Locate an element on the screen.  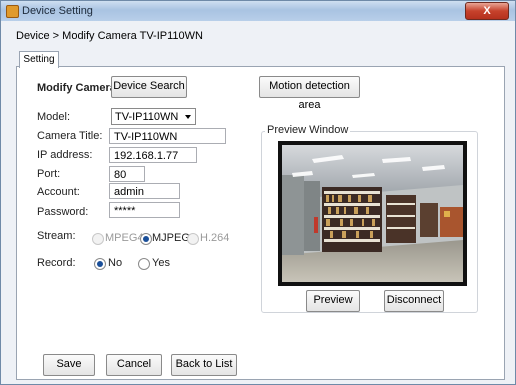
ip-address-field: 192.168.1.77 is located at coordinates (153, 155).